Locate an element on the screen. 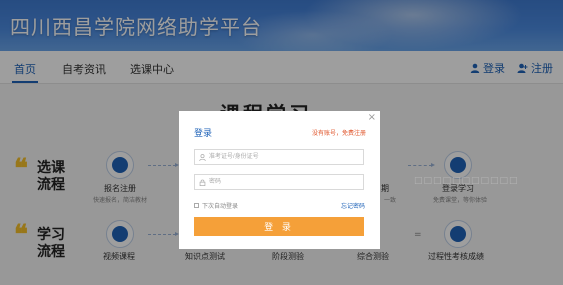 This screenshot has width=563, height=285. modal-title: 登录 is located at coordinates (203, 134).